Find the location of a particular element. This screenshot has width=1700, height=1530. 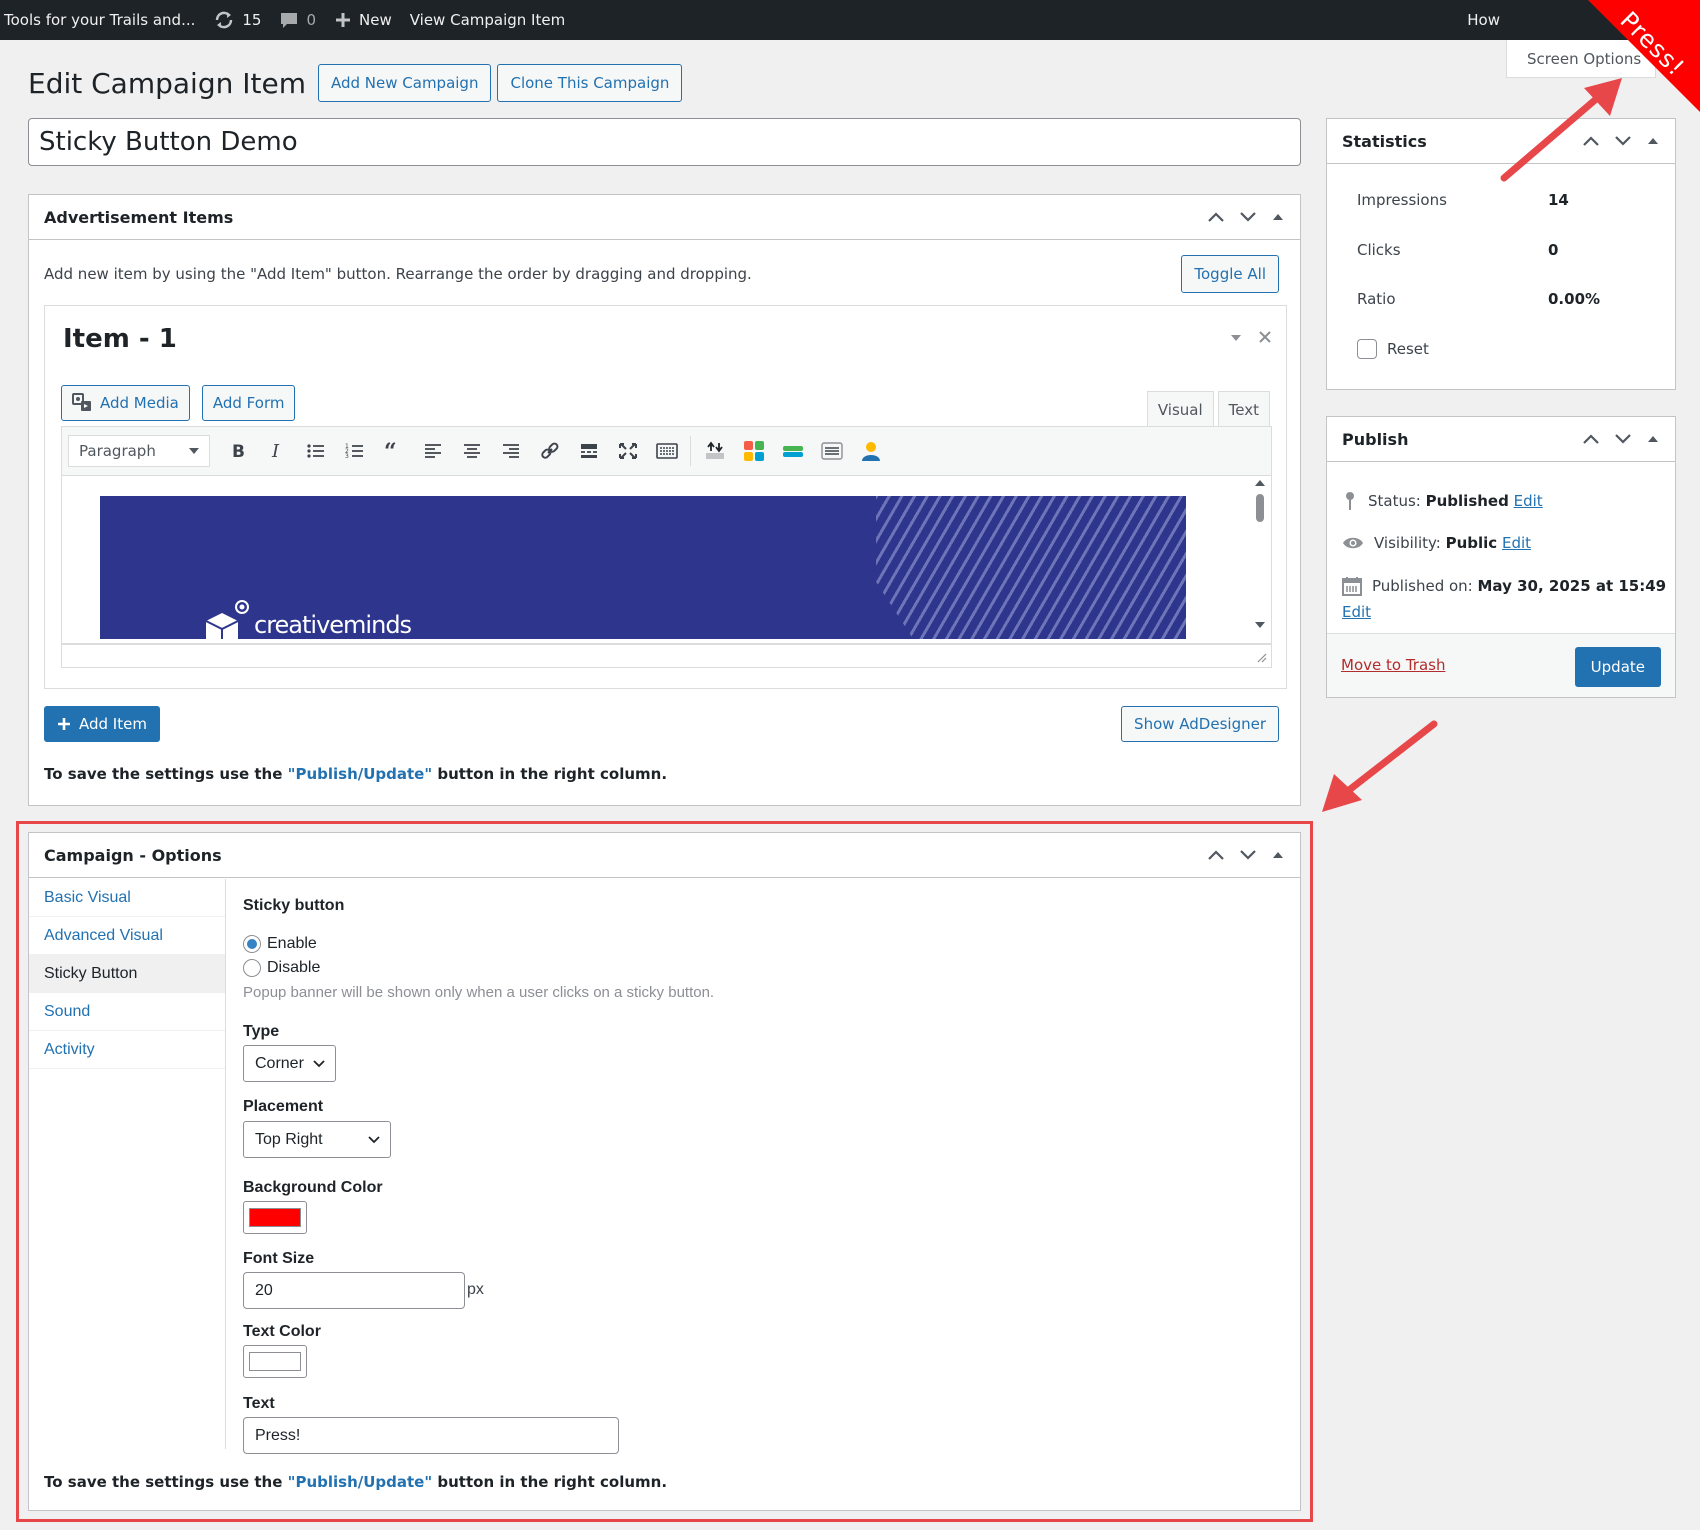

edit-date-link: Edit is located at coordinates (1356, 612).